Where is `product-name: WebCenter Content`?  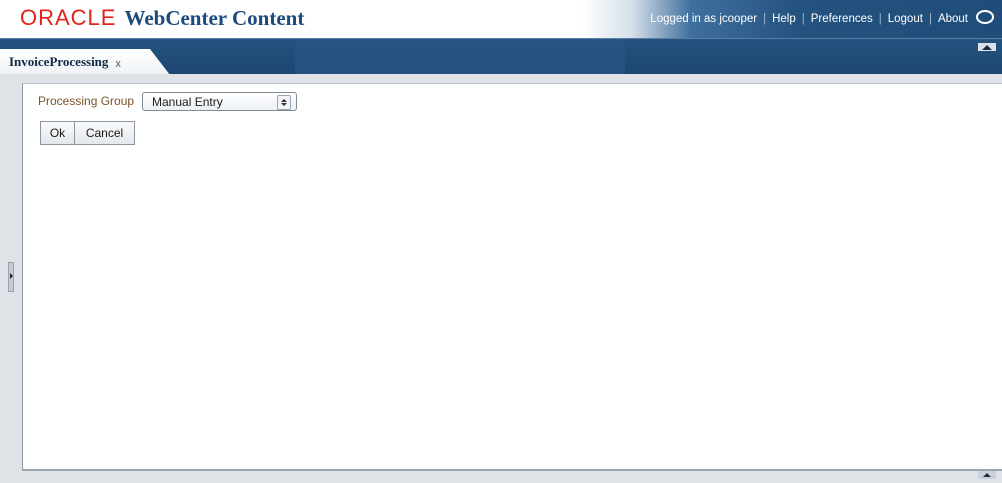 product-name: WebCenter Content is located at coordinates (214, 18).